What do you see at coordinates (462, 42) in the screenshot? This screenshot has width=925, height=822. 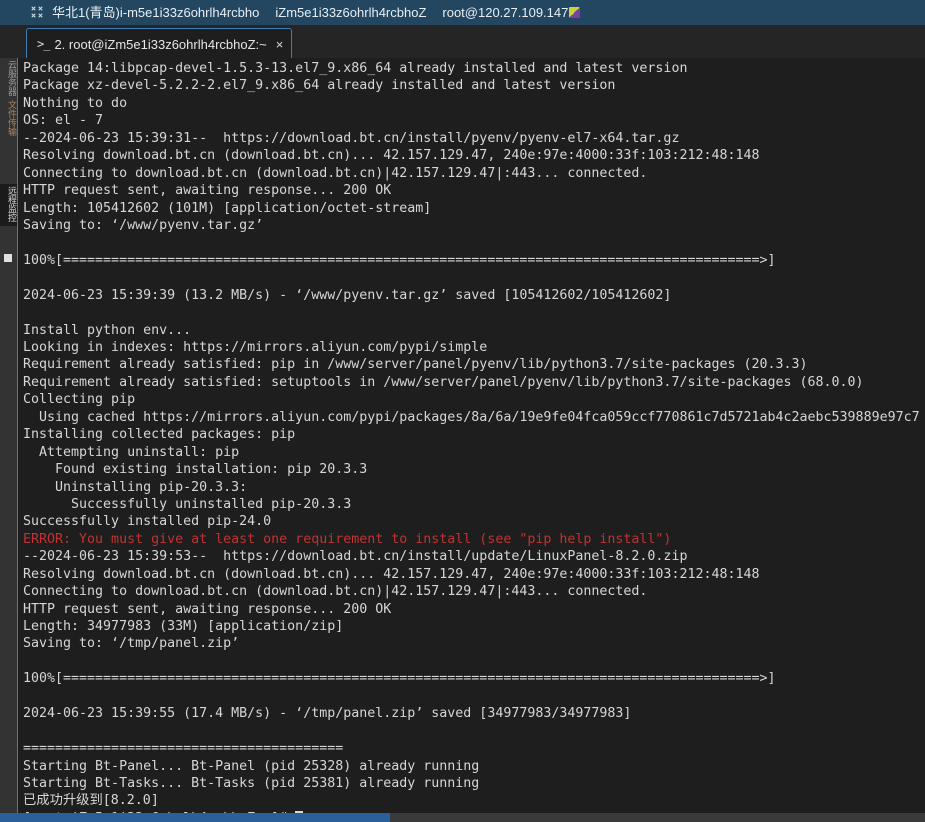 I see `tab-bar: >_ 2. root@iZm5e1i33z6ohrlh4rcbhoZ:~ ×` at bounding box center [462, 42].